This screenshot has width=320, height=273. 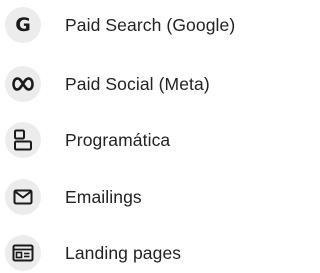 I want to click on channel-label: Landing pages, so click(x=123, y=252).